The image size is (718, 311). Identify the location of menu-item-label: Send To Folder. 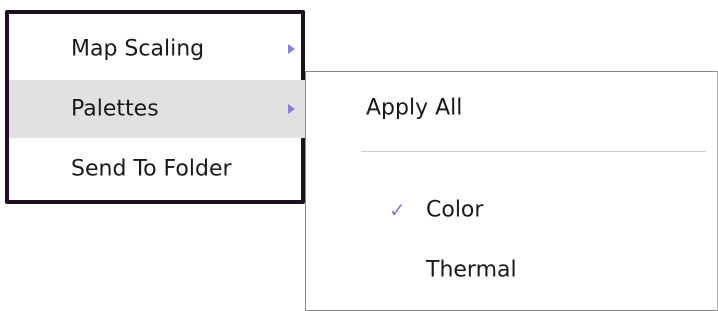
(151, 169).